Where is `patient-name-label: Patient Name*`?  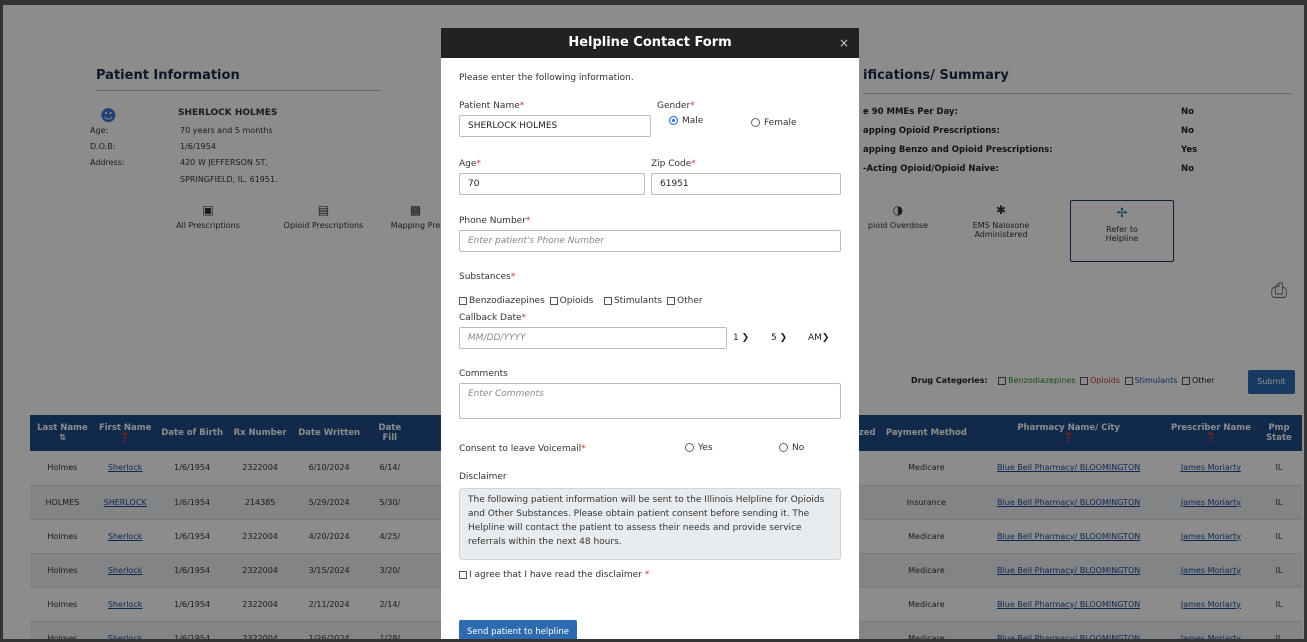
patient-name-label: Patient Name* is located at coordinates (492, 106).